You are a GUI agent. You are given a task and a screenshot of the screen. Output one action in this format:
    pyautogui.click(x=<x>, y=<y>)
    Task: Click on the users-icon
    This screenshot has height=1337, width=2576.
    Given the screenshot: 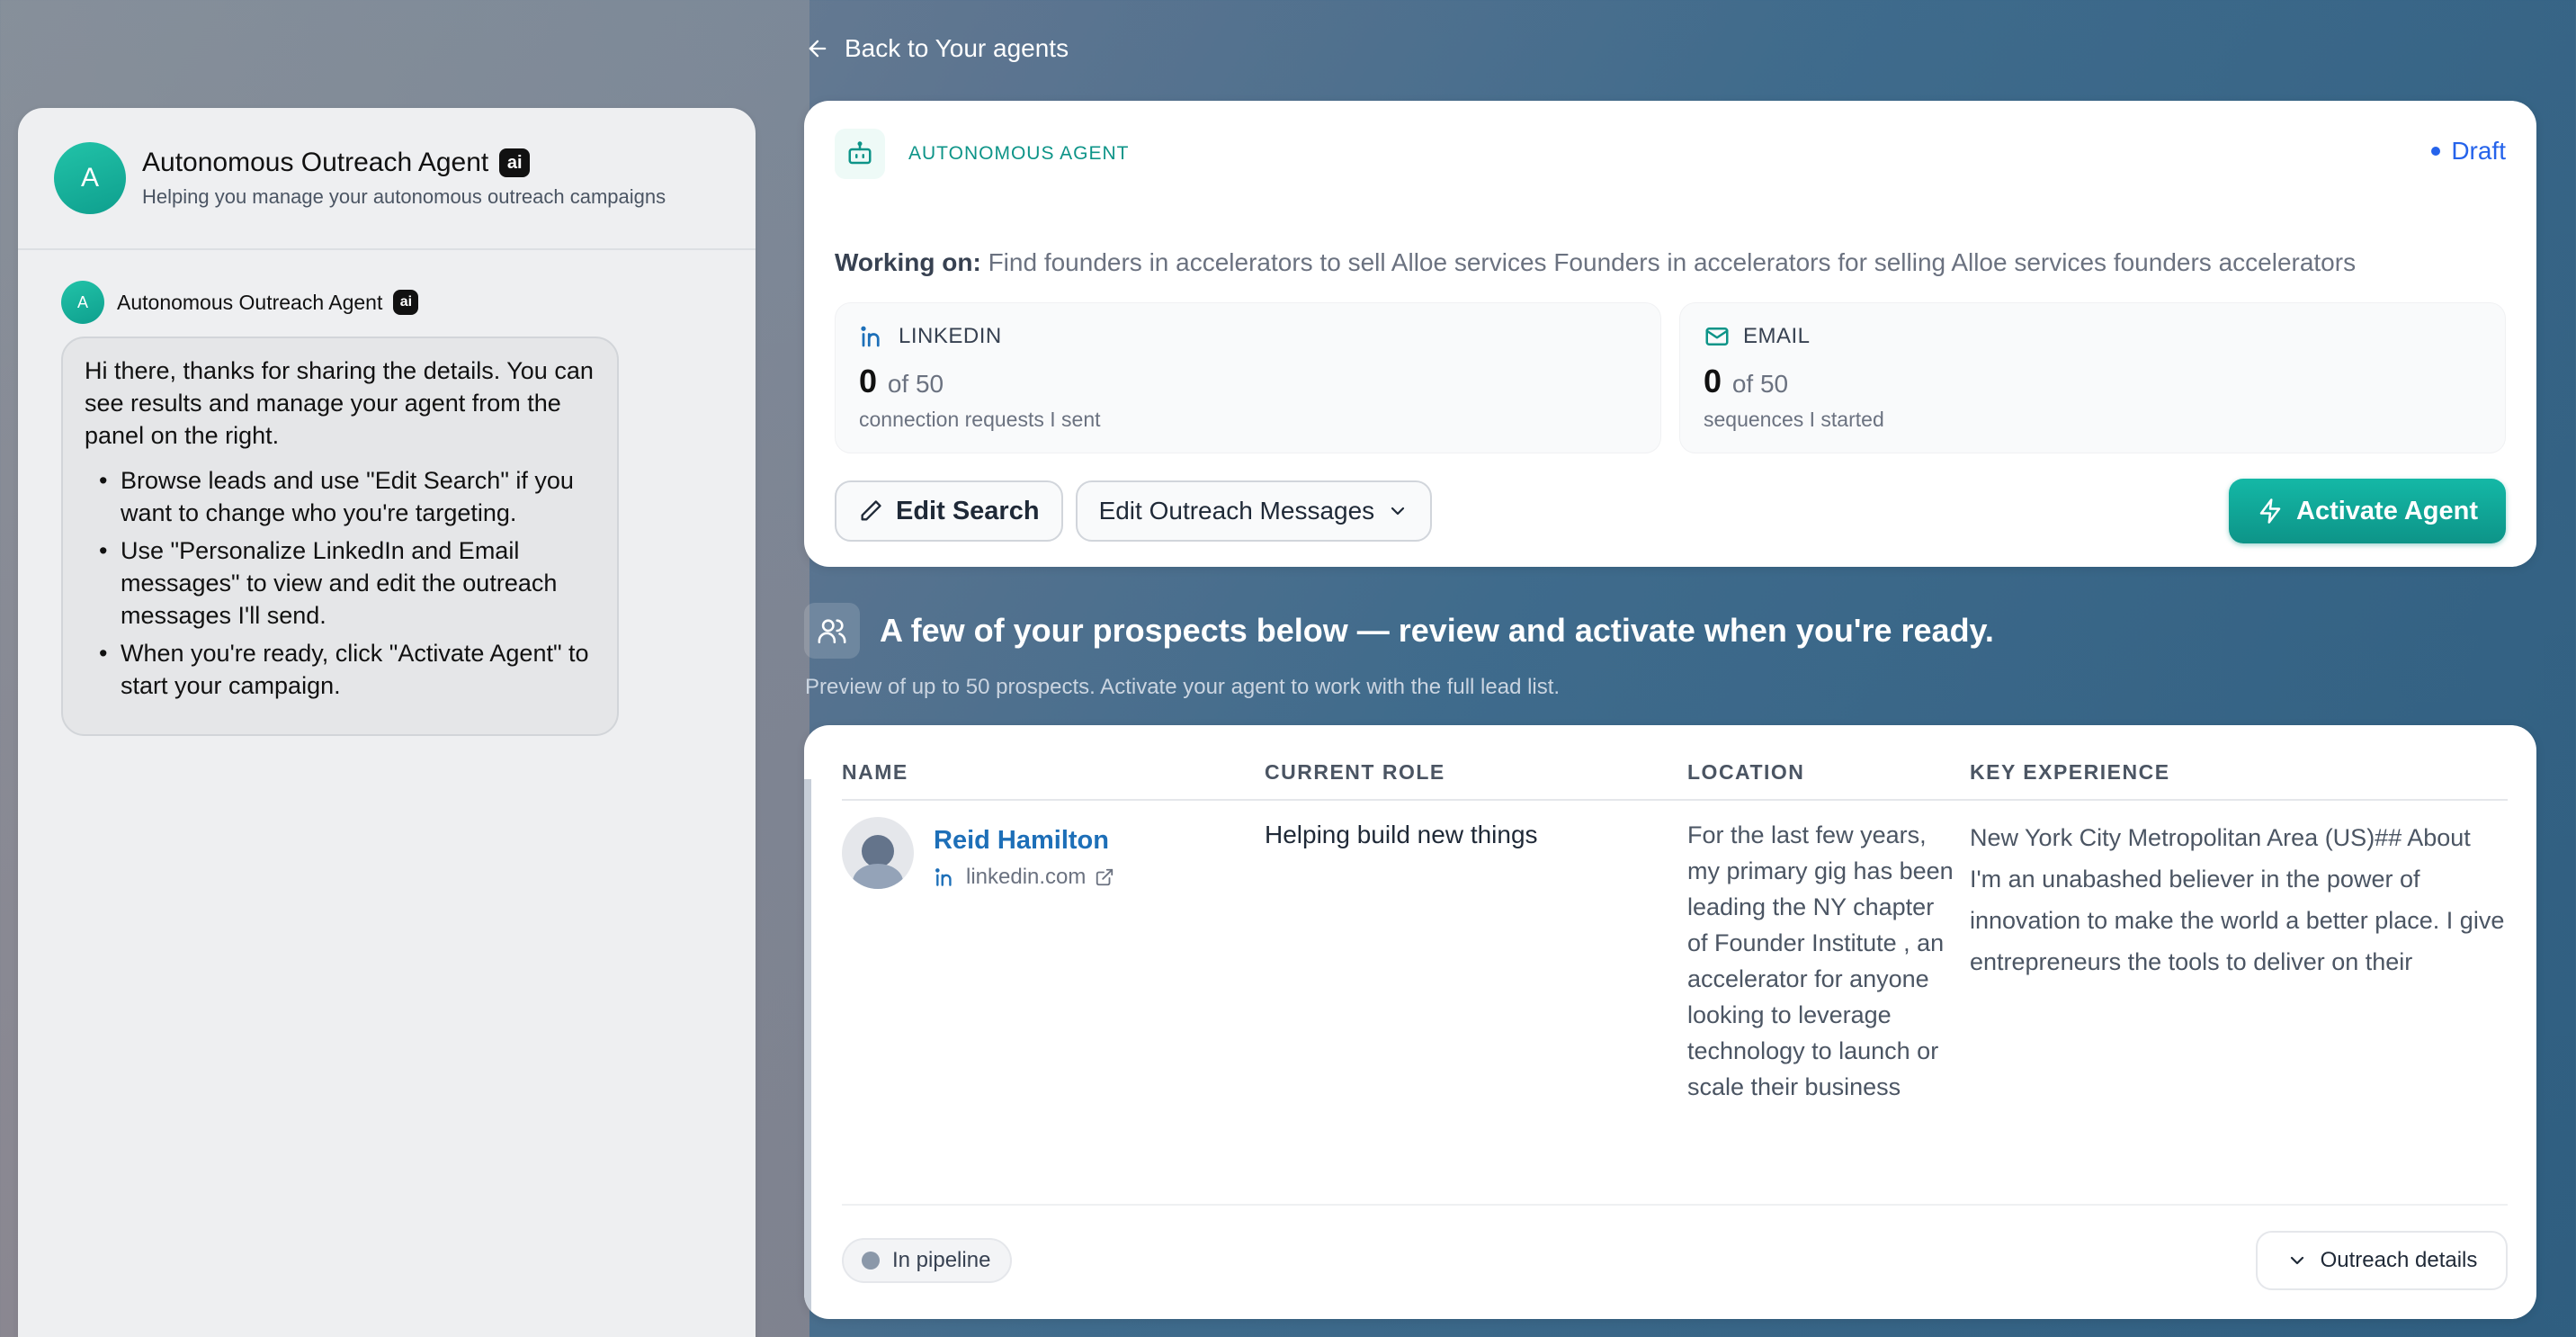 What is the action you would take?
    pyautogui.click(x=832, y=631)
    